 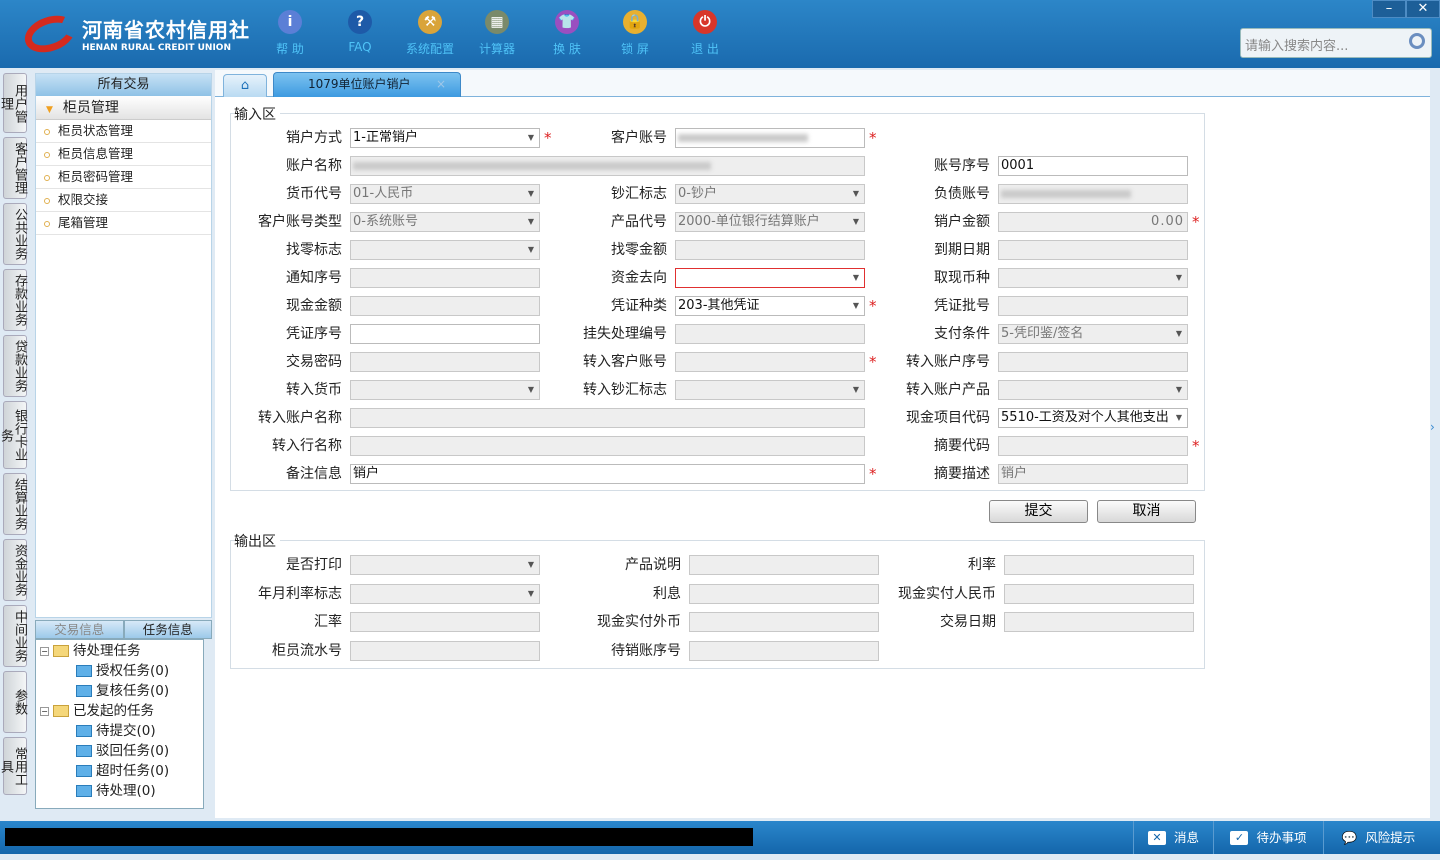 What do you see at coordinates (1093, 418) in the screenshot?
I see `select-field: 5510-工资及对个人其他支出 ▼` at bounding box center [1093, 418].